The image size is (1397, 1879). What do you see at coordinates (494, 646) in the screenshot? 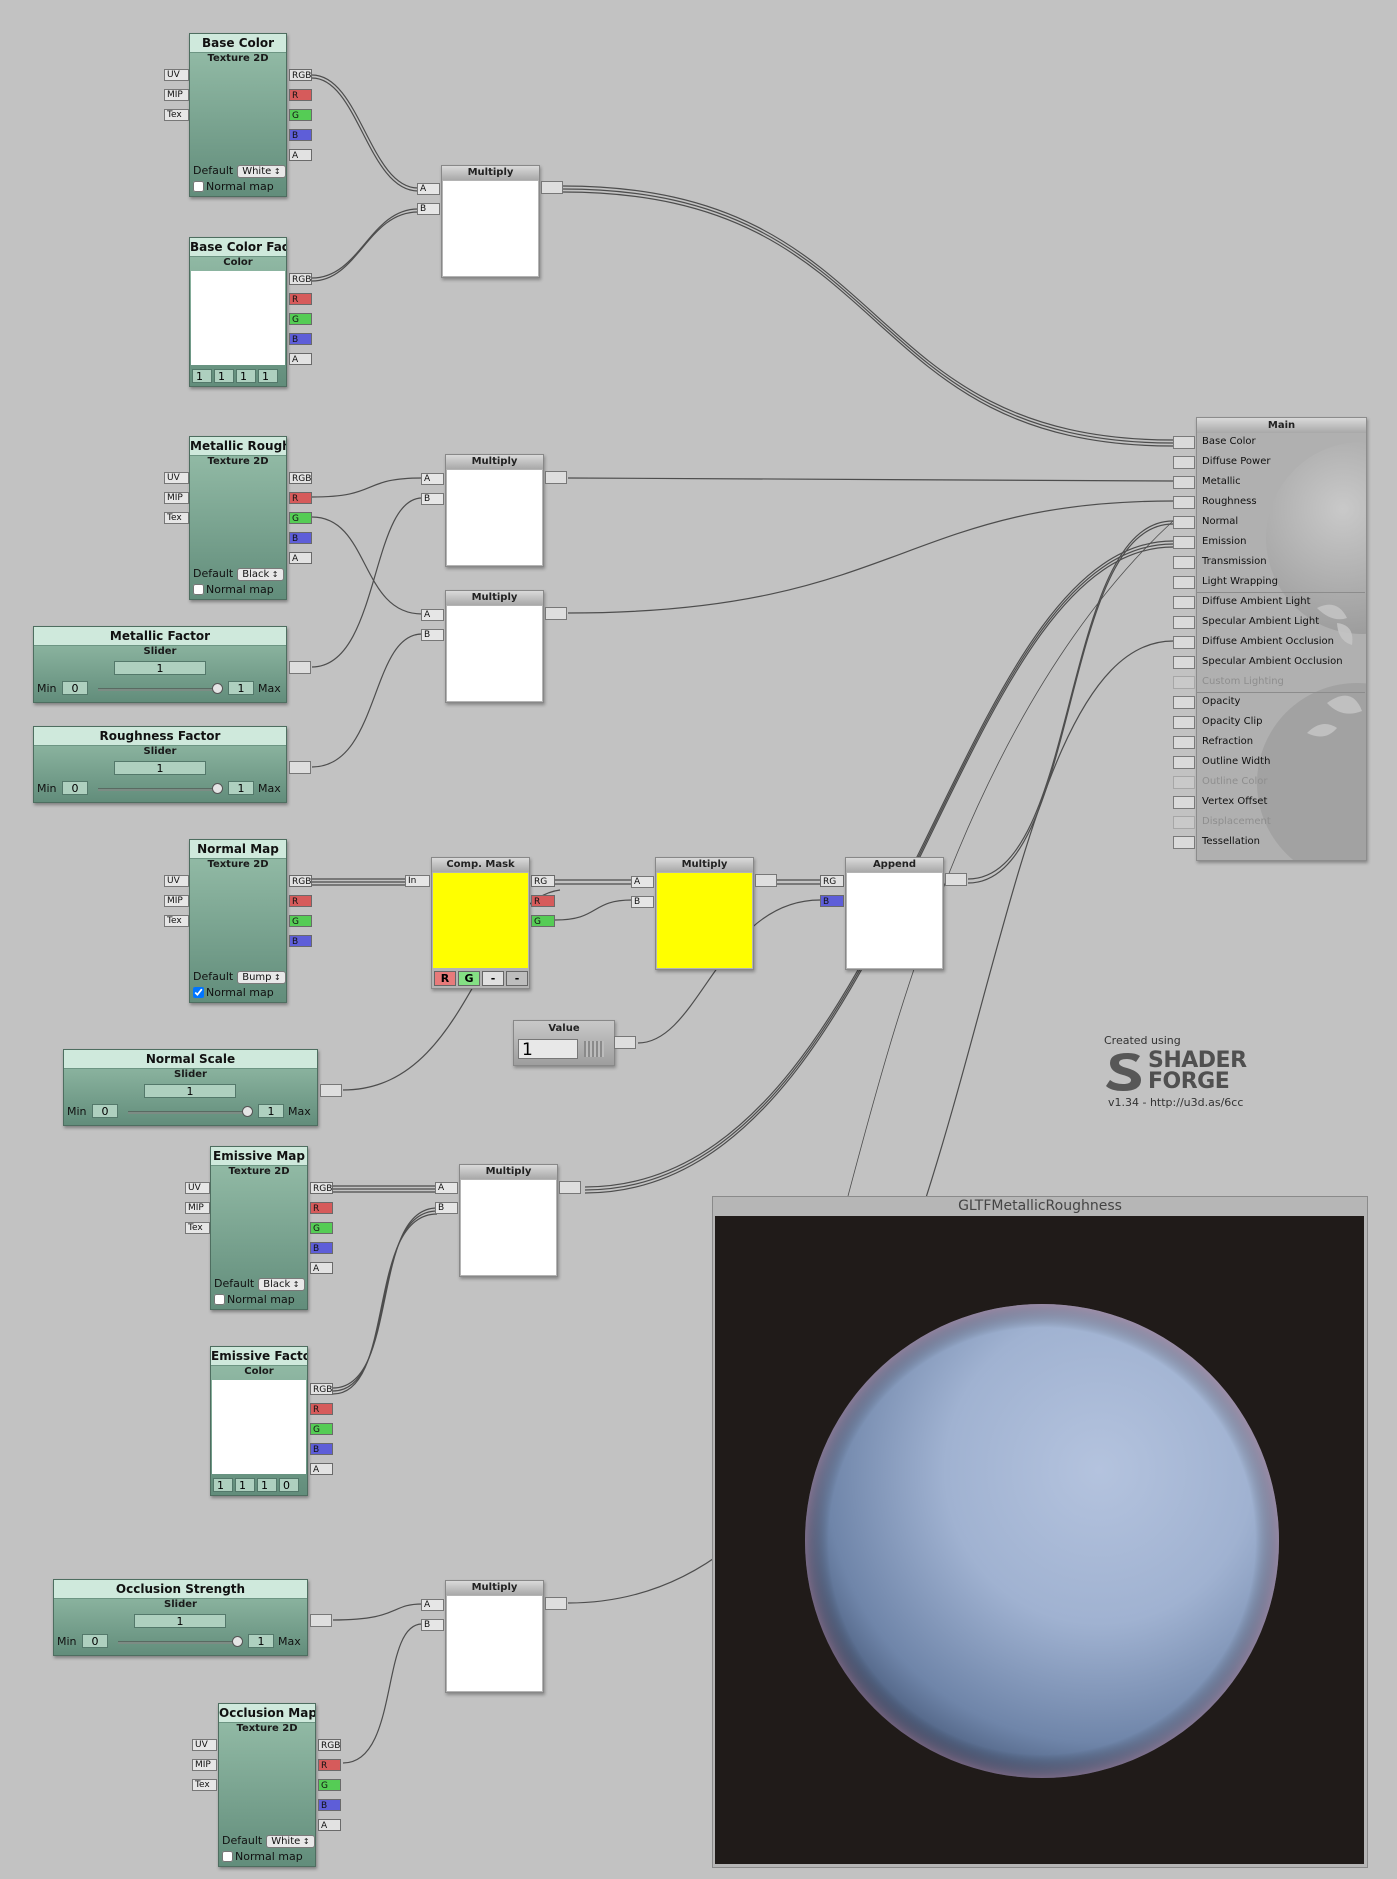
I see `multiply-node-3: Multiply` at bounding box center [494, 646].